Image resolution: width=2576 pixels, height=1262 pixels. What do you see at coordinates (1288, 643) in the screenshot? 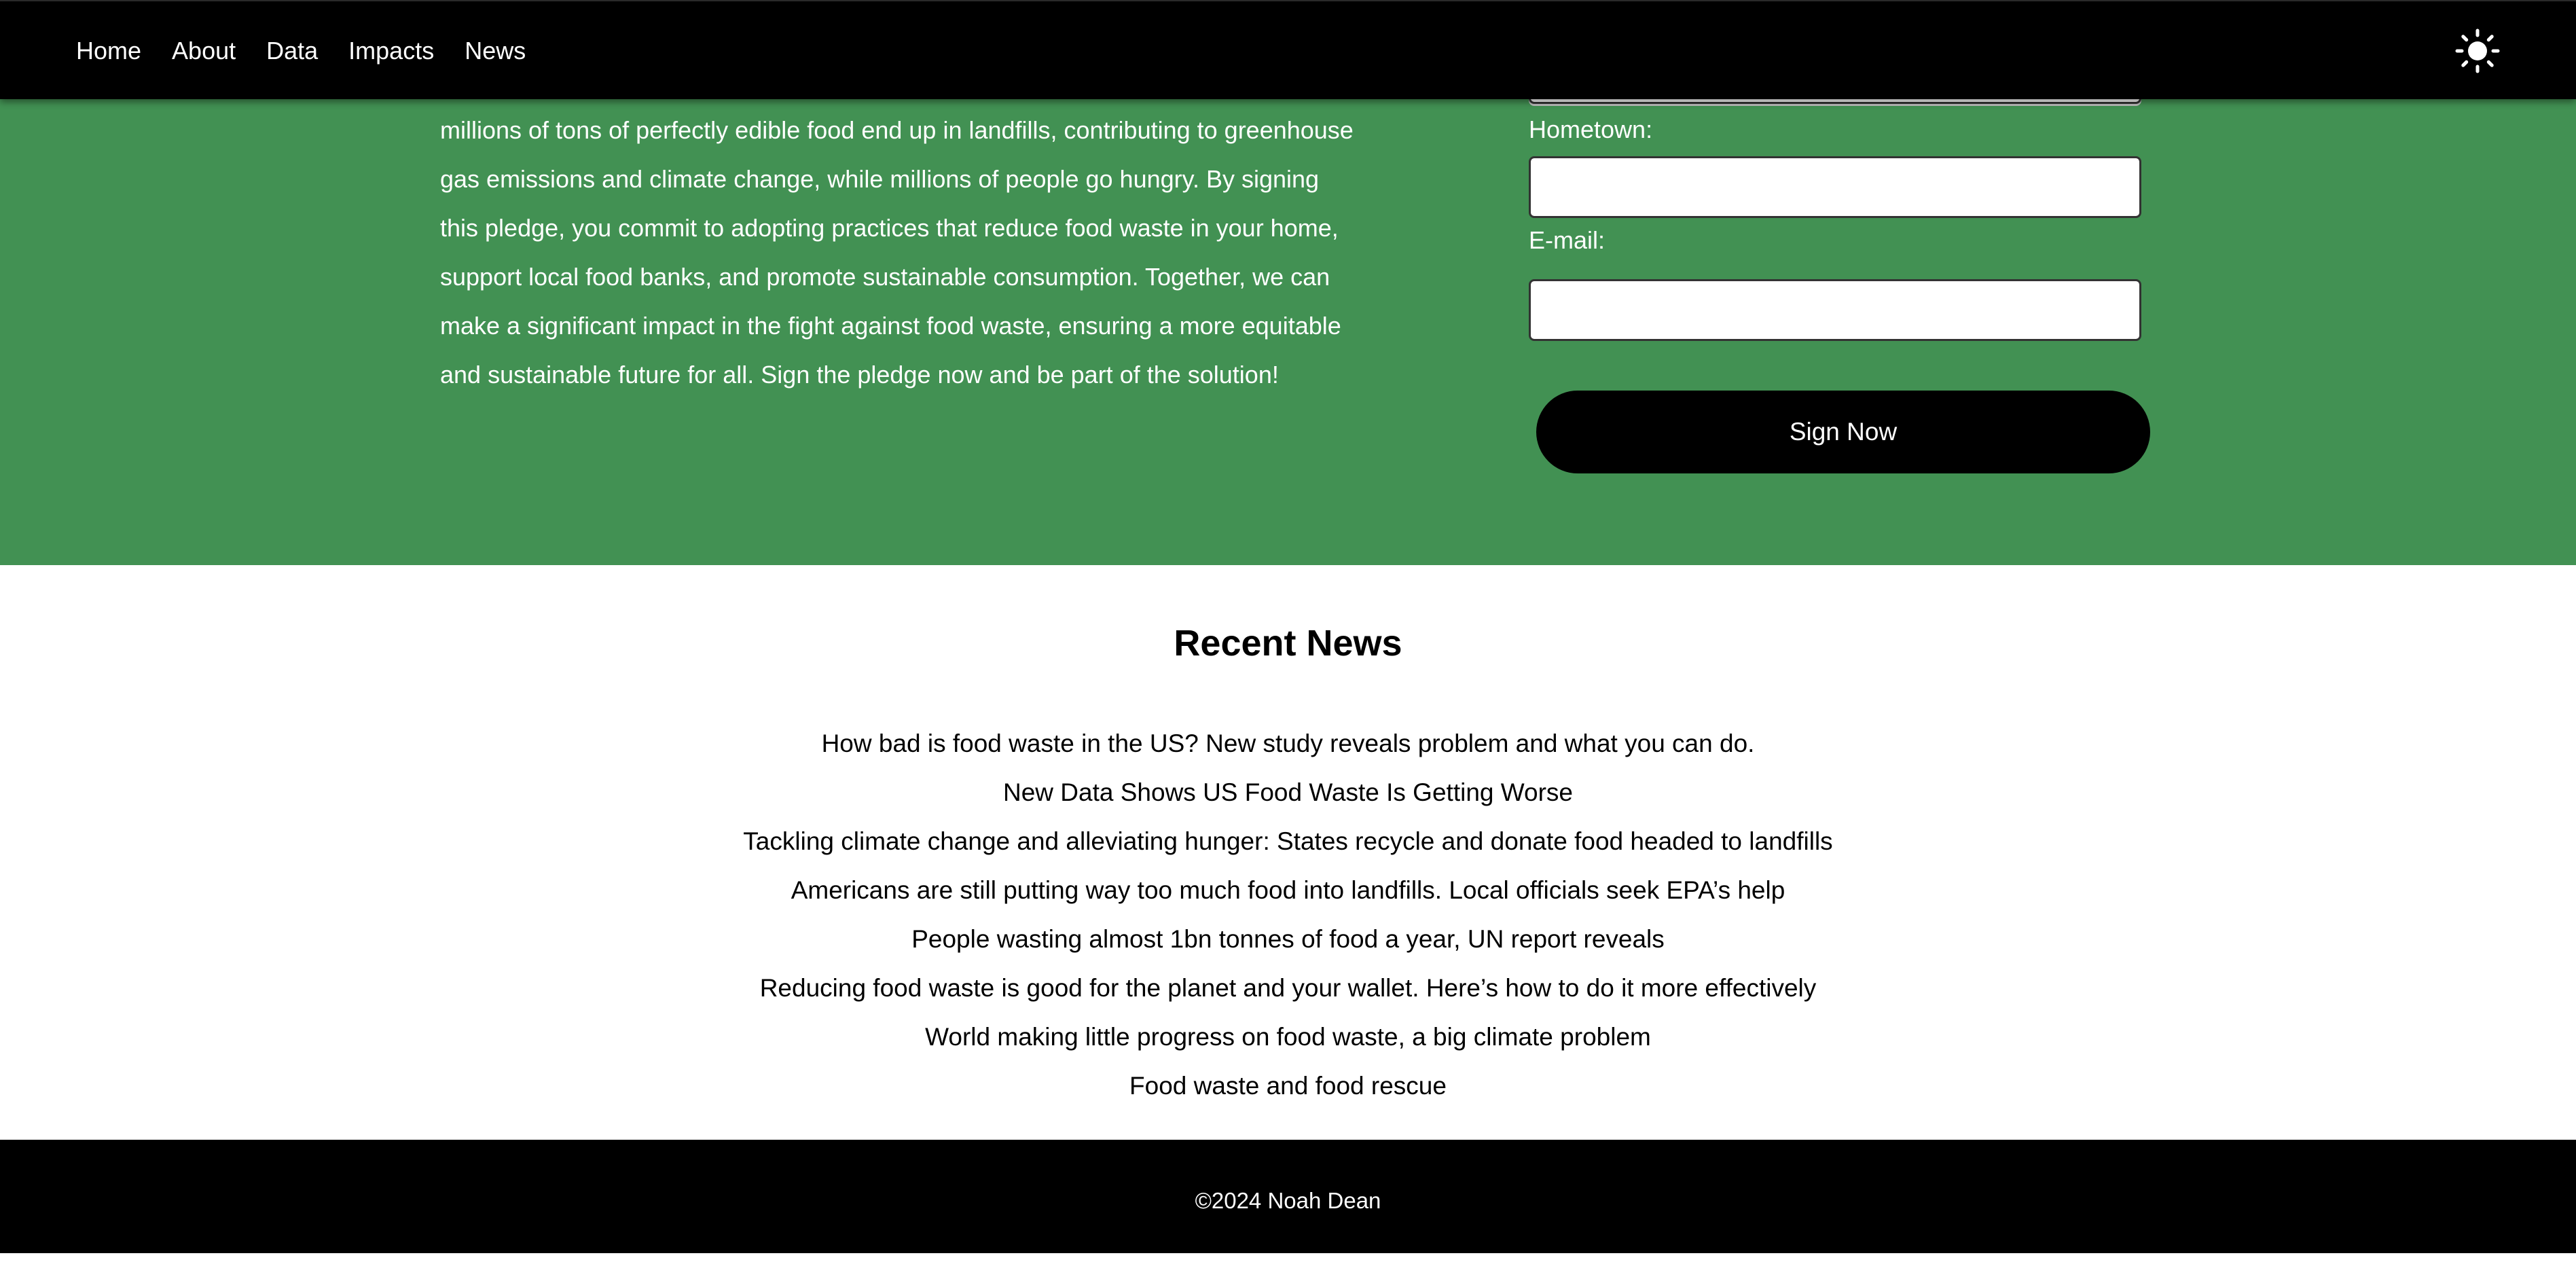
I see `news-heading: Recent News` at bounding box center [1288, 643].